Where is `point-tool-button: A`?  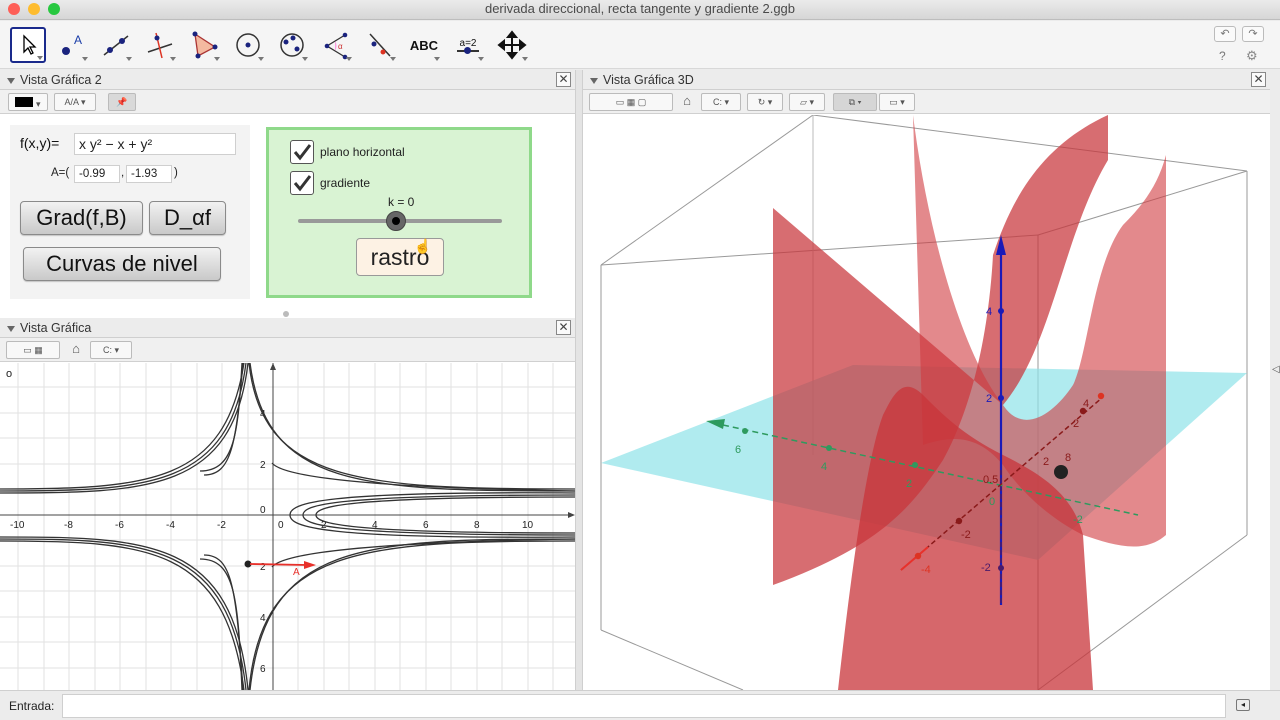
point-tool-button: A is located at coordinates (72, 45).